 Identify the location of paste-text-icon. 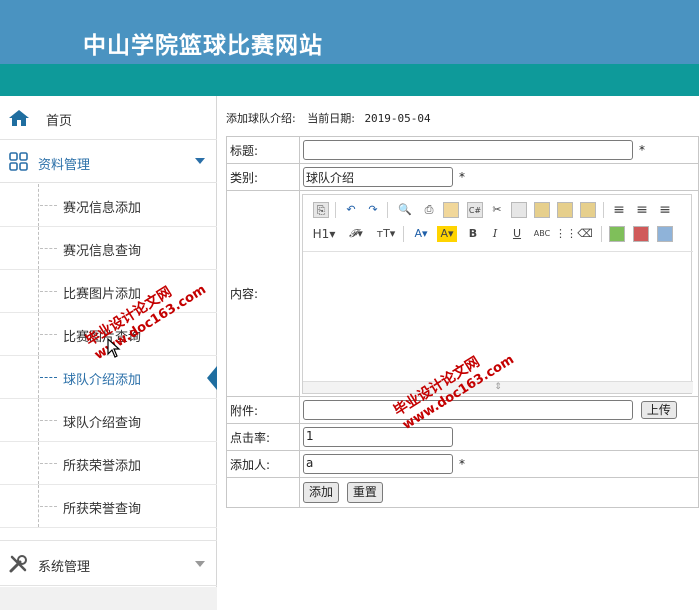
(565, 209).